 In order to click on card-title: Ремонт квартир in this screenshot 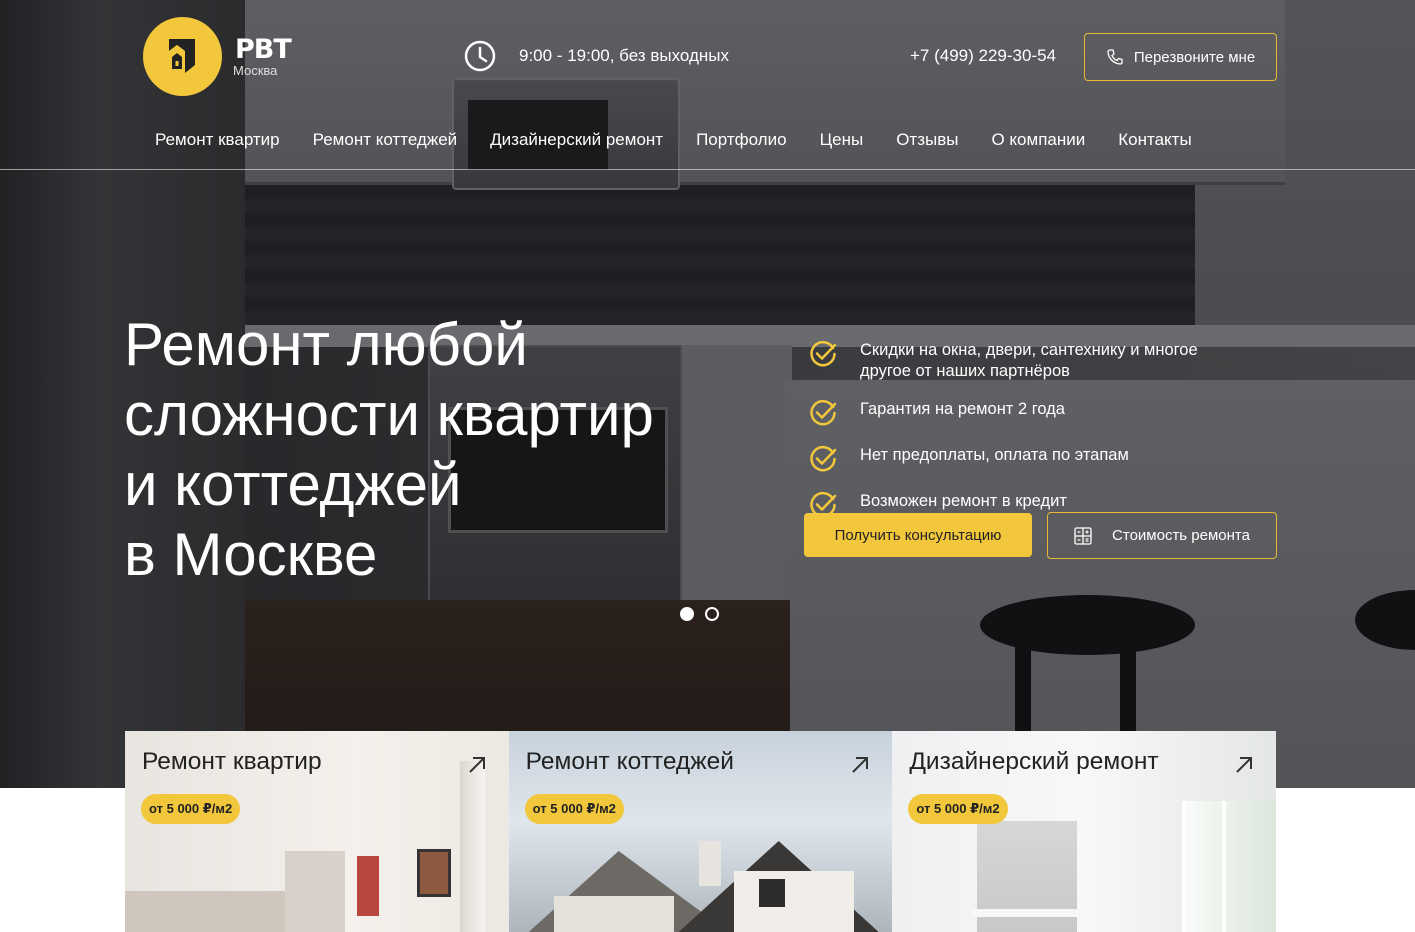, I will do `click(232, 761)`.